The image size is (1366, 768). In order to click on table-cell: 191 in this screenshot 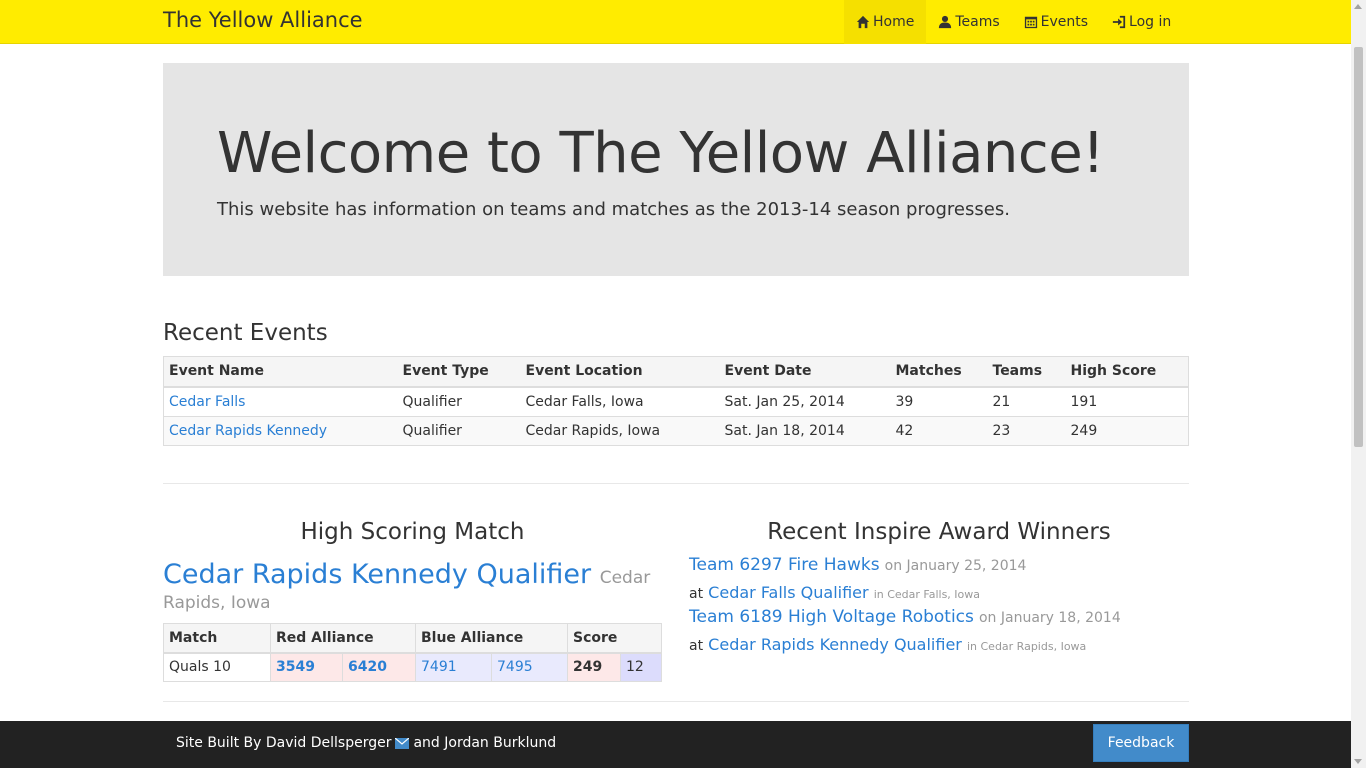, I will do `click(1127, 401)`.